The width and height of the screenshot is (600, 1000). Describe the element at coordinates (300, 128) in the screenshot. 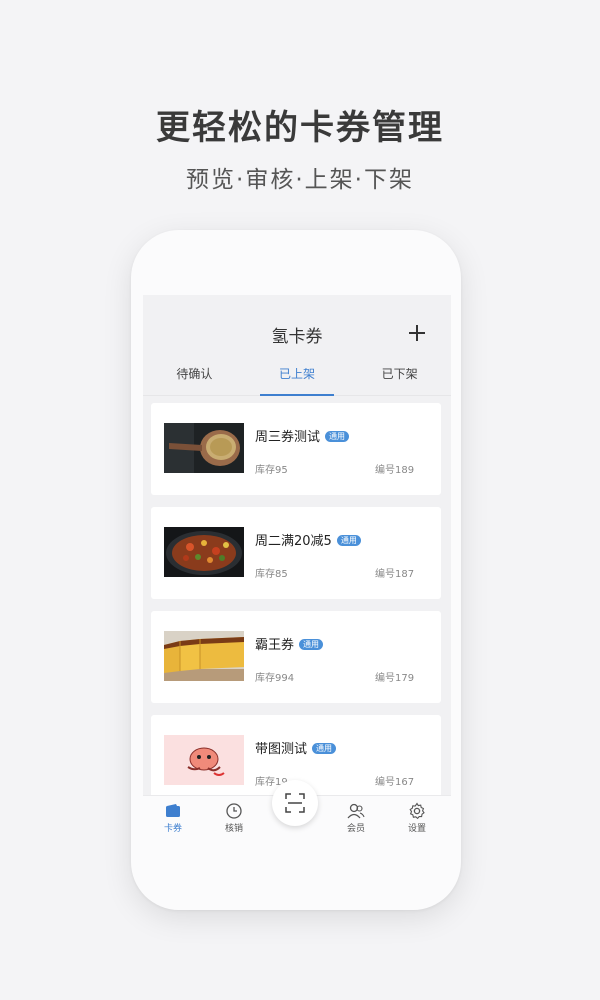

I see `promo-headline: 更轻松的卡券管理` at that location.